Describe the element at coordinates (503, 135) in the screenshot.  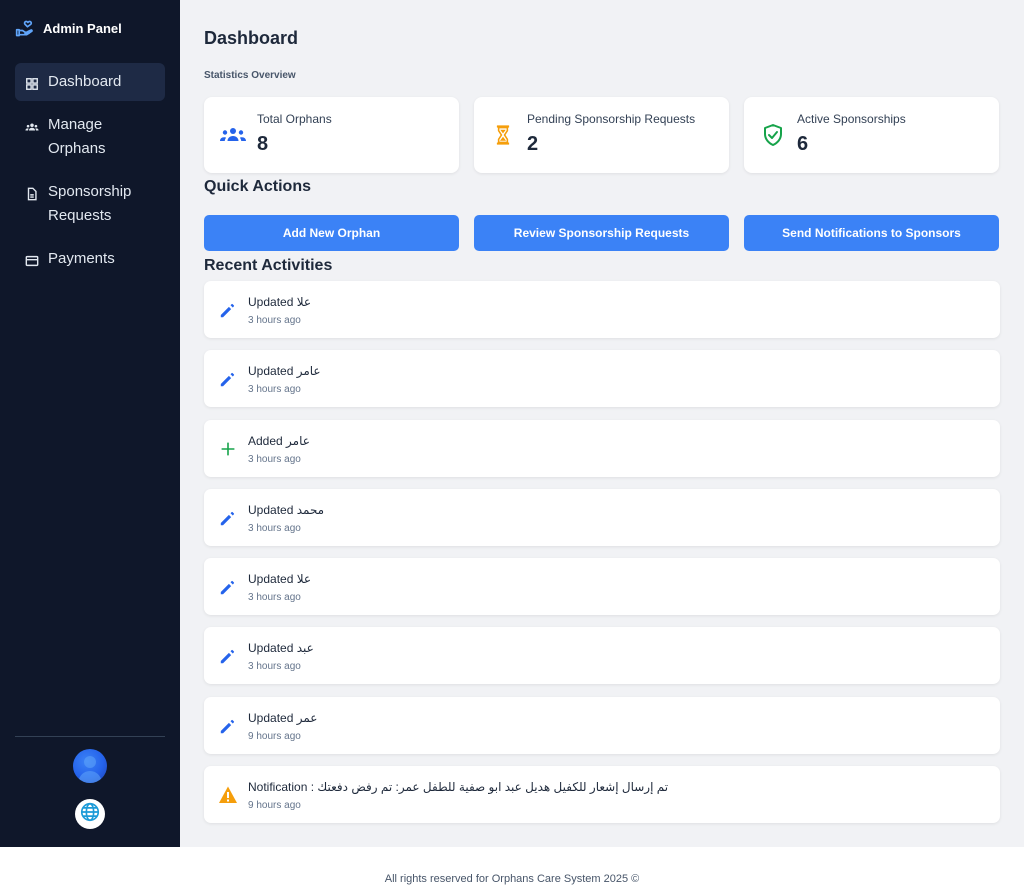
I see `hourglass-icon` at that location.